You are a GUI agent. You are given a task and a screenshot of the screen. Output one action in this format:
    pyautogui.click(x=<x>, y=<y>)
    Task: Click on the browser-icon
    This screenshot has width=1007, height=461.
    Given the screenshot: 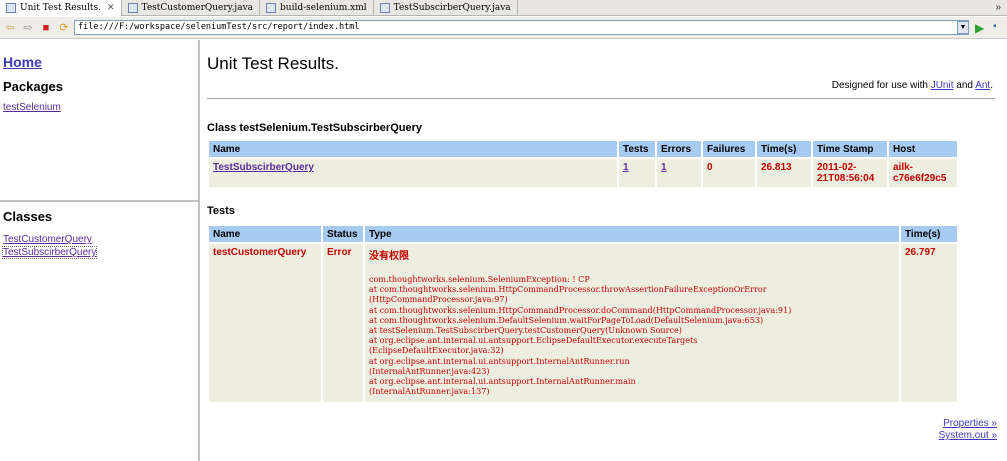 What is the action you would take?
    pyautogui.click(x=11, y=8)
    